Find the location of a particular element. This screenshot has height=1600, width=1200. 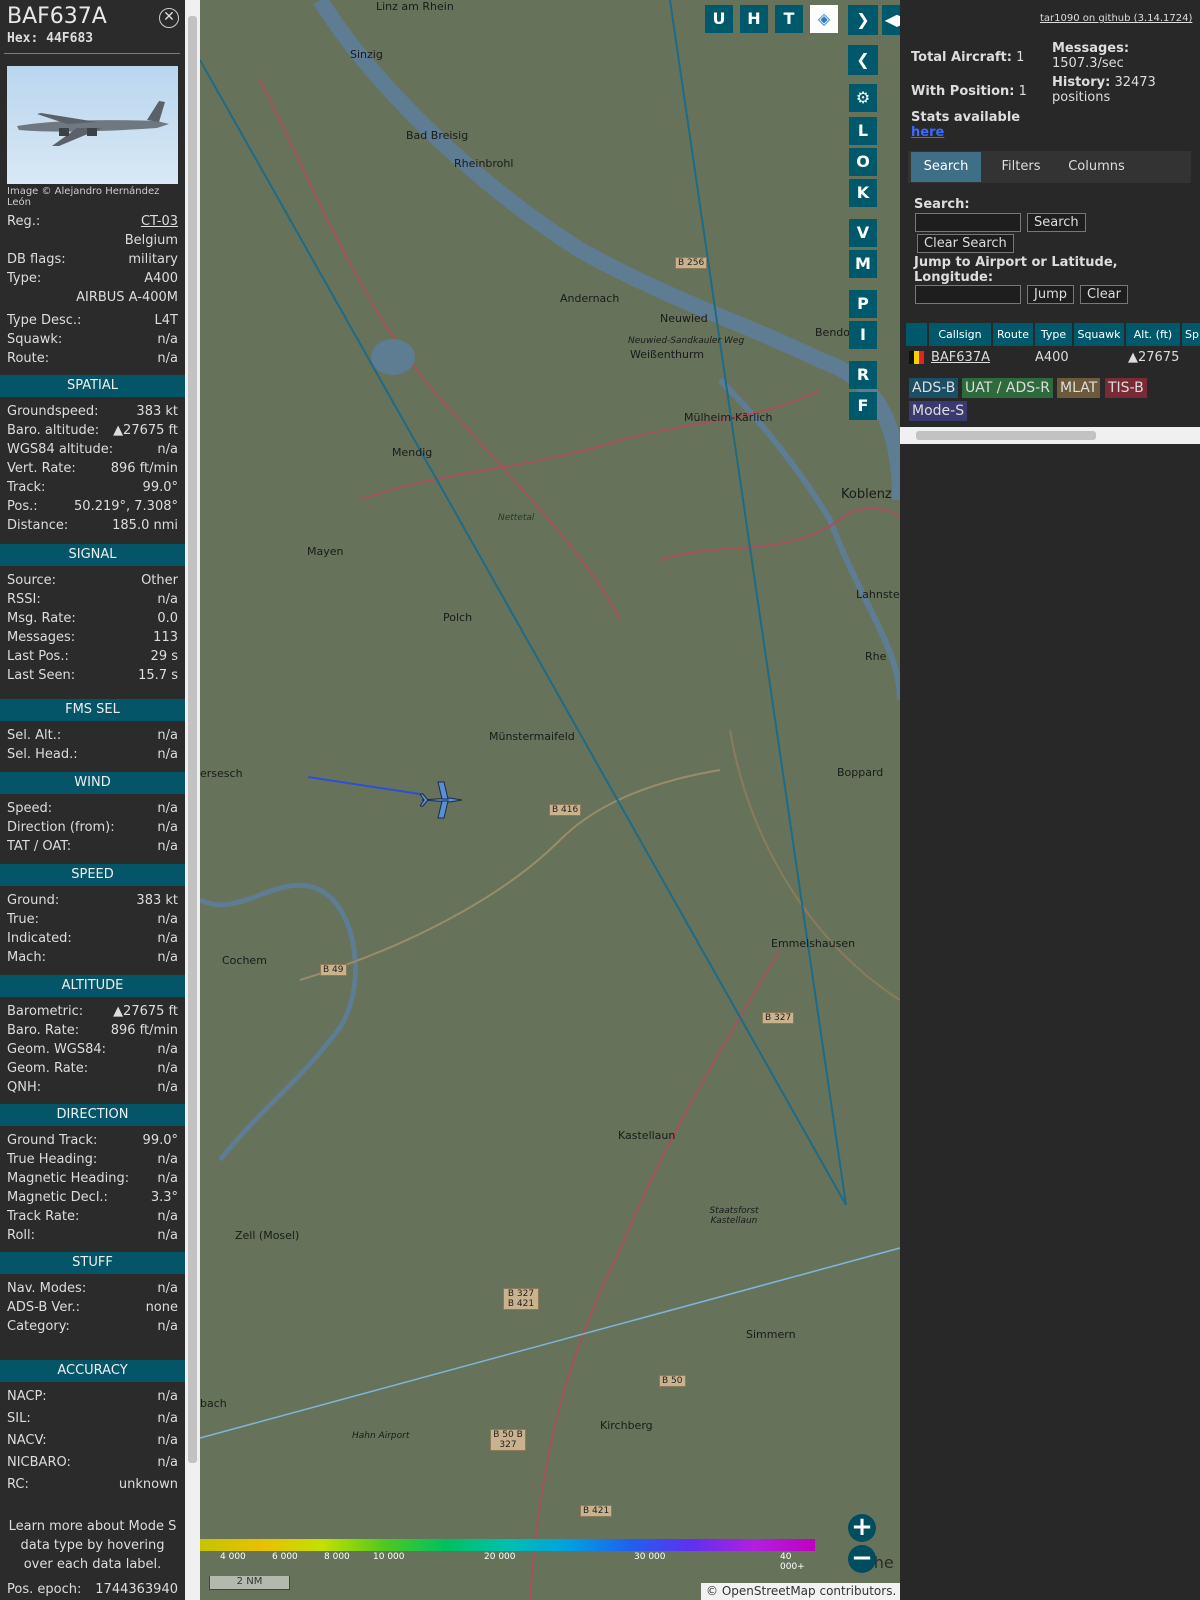

layers-icon: ◈ is located at coordinates (824, 19).